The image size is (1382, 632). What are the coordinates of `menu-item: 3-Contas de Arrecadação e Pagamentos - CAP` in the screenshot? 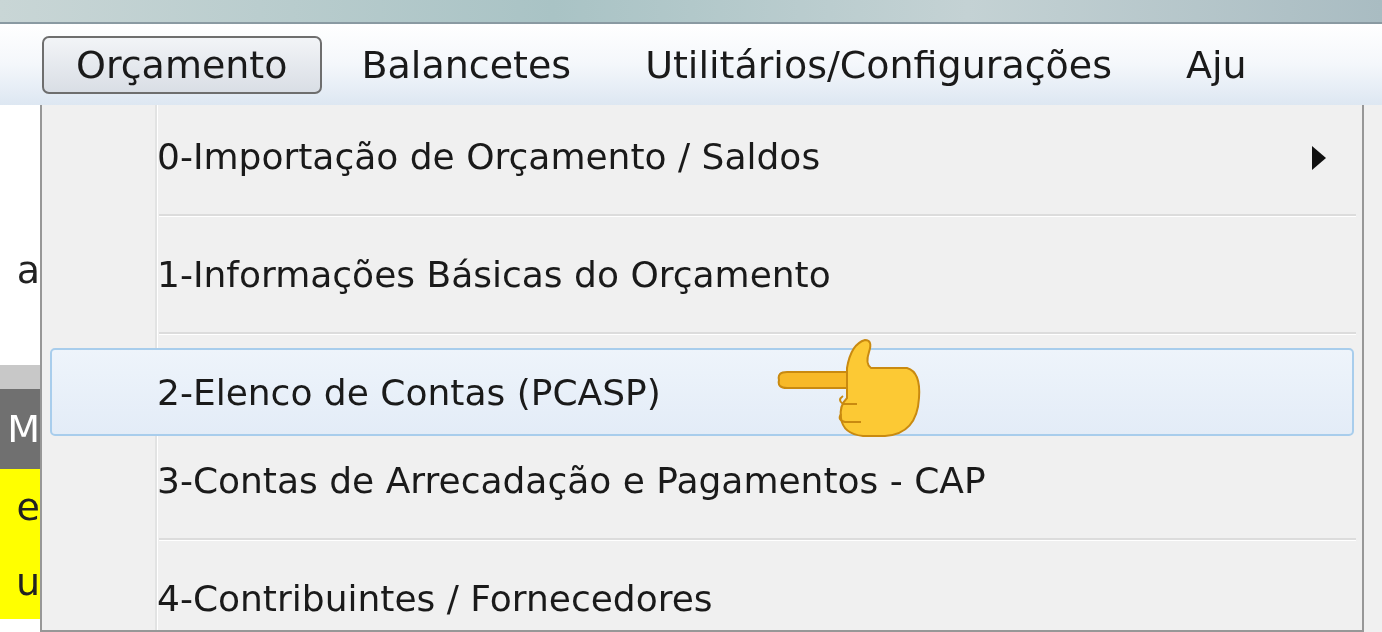 It's located at (702, 480).